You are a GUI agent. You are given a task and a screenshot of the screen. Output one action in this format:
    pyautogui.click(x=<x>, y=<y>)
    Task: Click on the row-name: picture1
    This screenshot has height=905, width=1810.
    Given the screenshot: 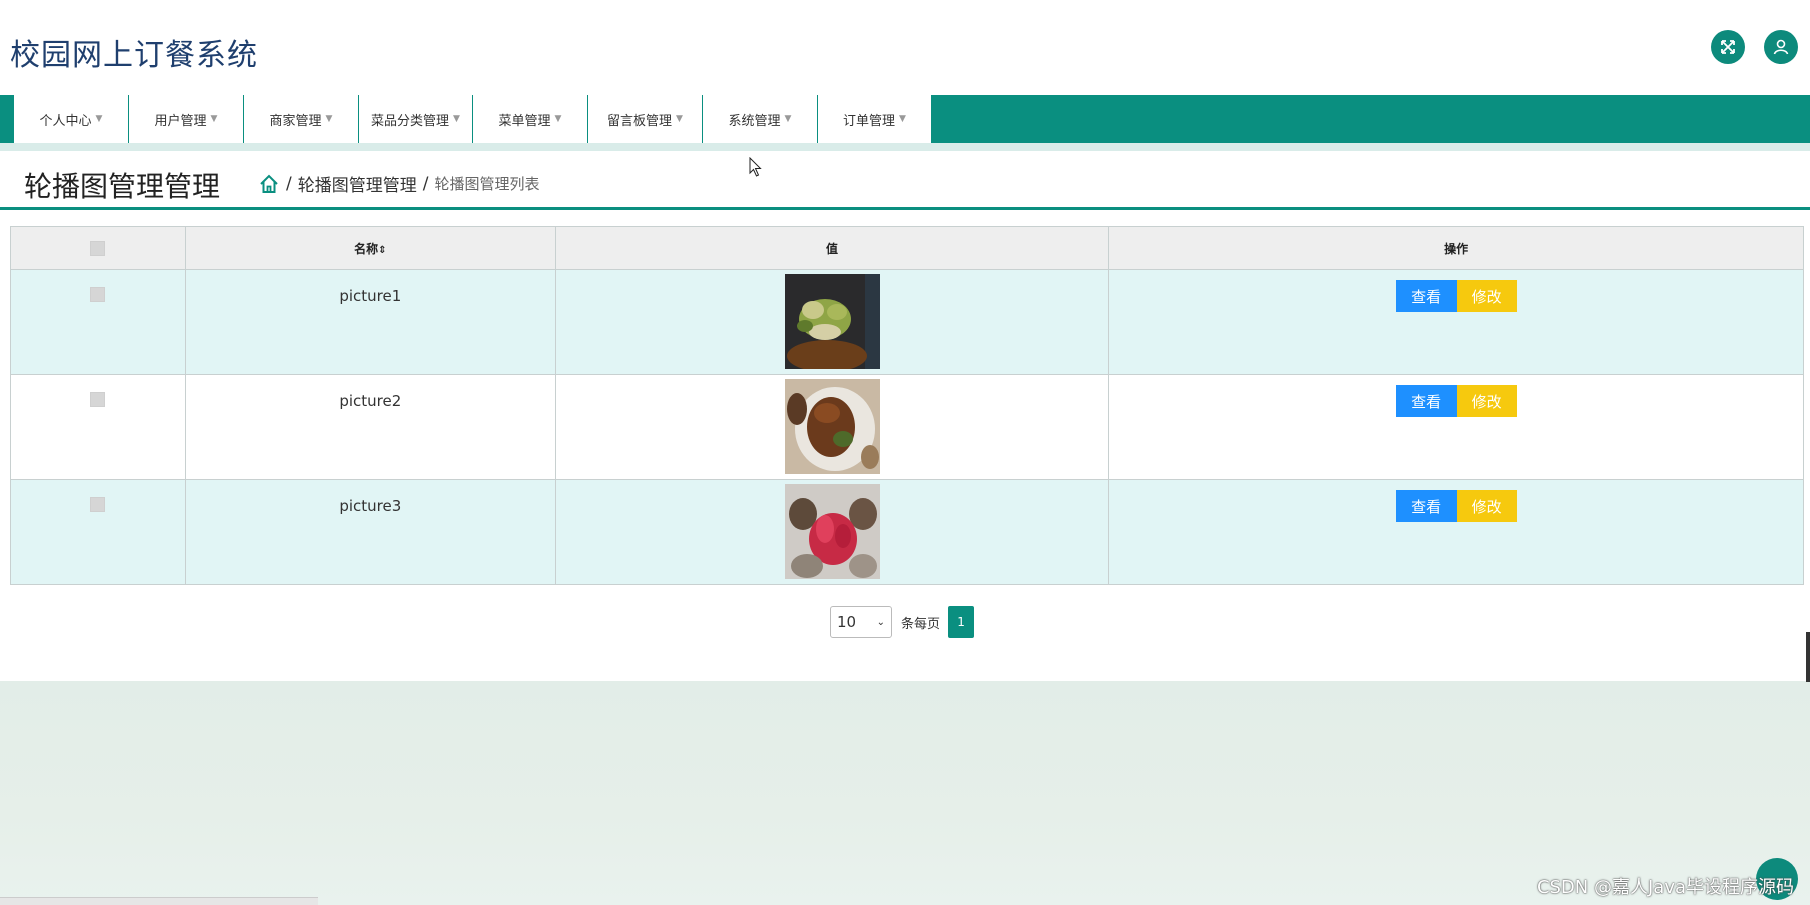 What is the action you would take?
    pyautogui.click(x=370, y=296)
    